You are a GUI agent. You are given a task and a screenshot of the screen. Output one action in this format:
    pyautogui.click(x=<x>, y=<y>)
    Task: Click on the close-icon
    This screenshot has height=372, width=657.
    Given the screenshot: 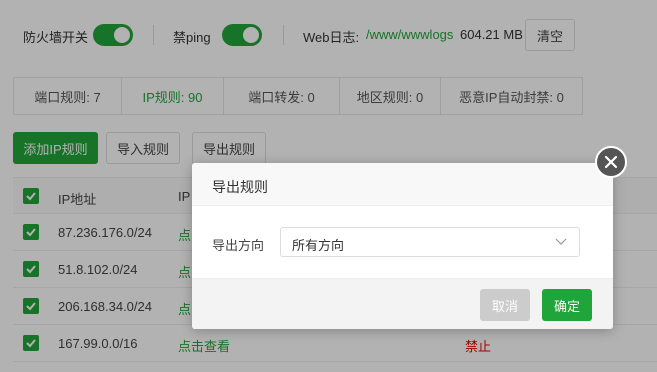 What is the action you would take?
    pyautogui.click(x=611, y=162)
    